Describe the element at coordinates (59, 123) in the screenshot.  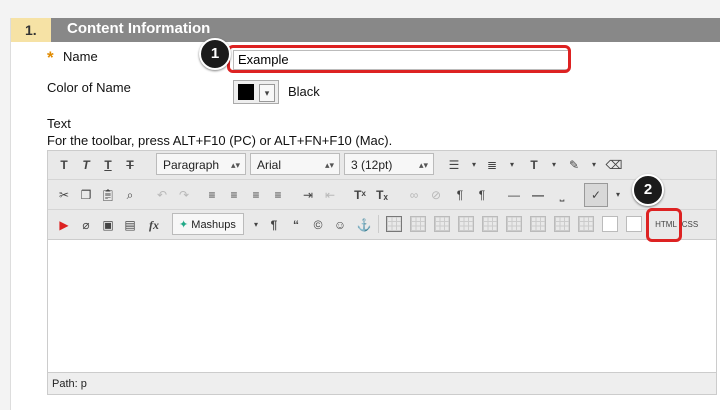
I see `text-label: Text` at that location.